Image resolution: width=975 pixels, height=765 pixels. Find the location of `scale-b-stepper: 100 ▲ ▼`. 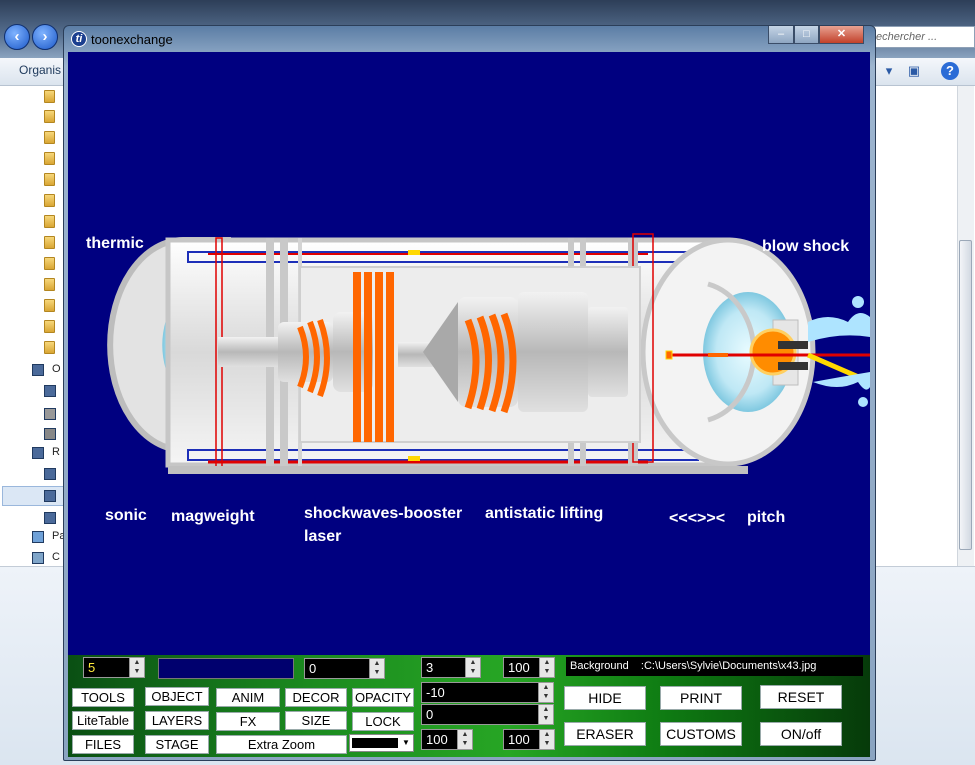

scale-b-stepper: 100 ▲ ▼ is located at coordinates (529, 739).